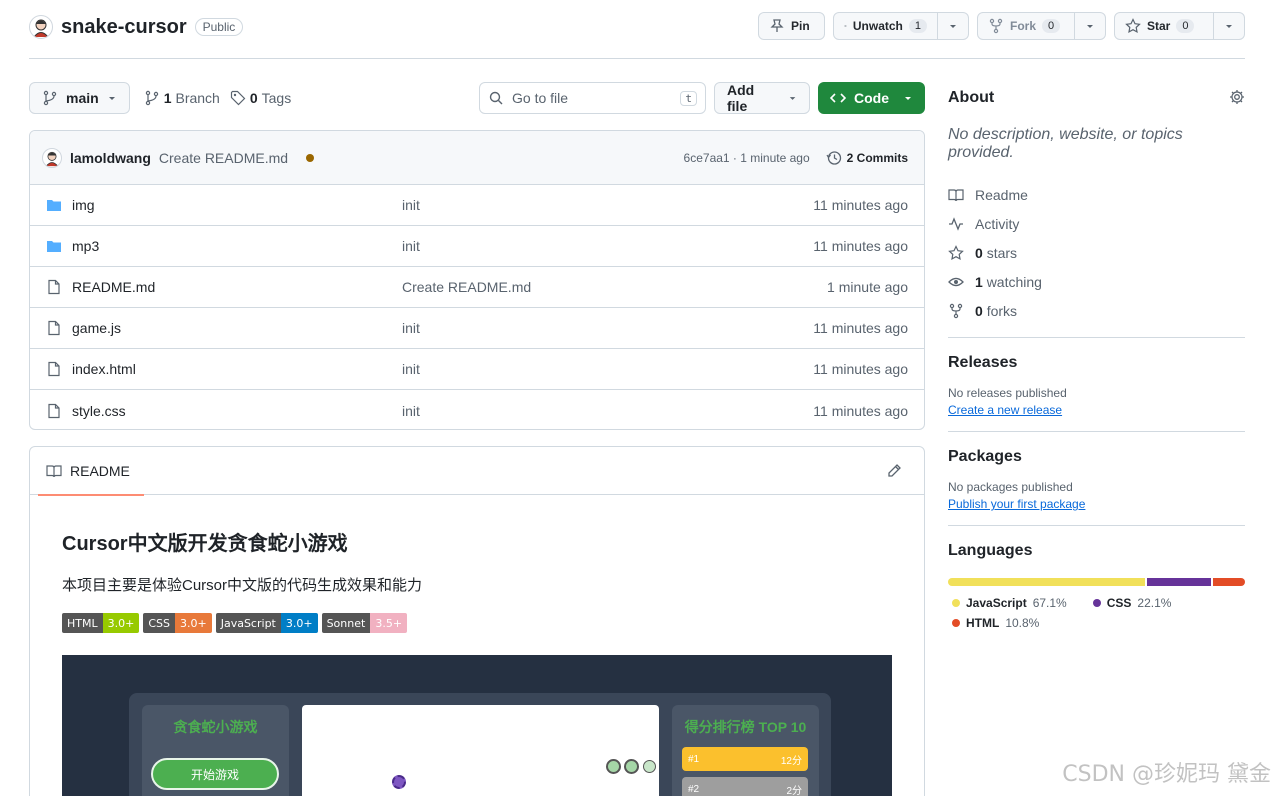 The height and width of the screenshot is (796, 1275). What do you see at coordinates (552, 287) in the screenshot?
I see `file-commit-message: Create README.md` at bounding box center [552, 287].